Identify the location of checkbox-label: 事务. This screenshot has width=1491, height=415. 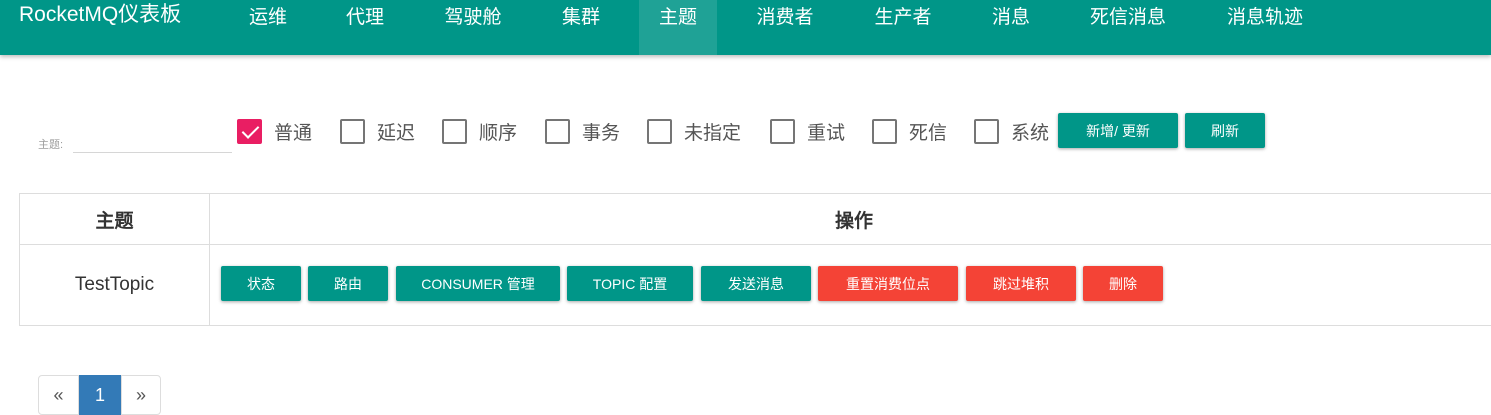
(601, 131).